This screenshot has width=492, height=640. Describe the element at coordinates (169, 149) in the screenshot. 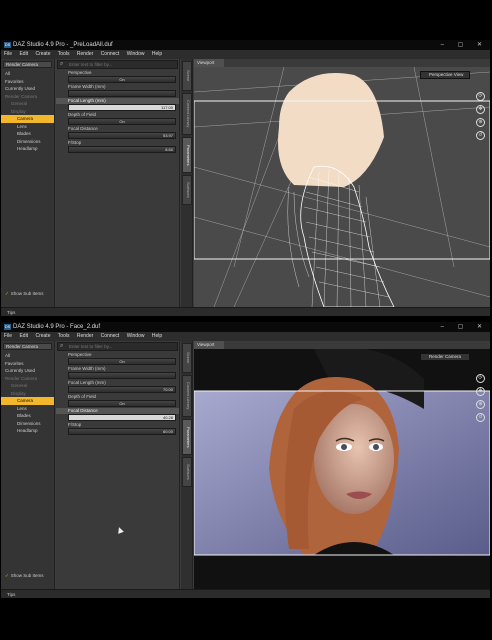

I see `fstop-value: 8.60` at that location.